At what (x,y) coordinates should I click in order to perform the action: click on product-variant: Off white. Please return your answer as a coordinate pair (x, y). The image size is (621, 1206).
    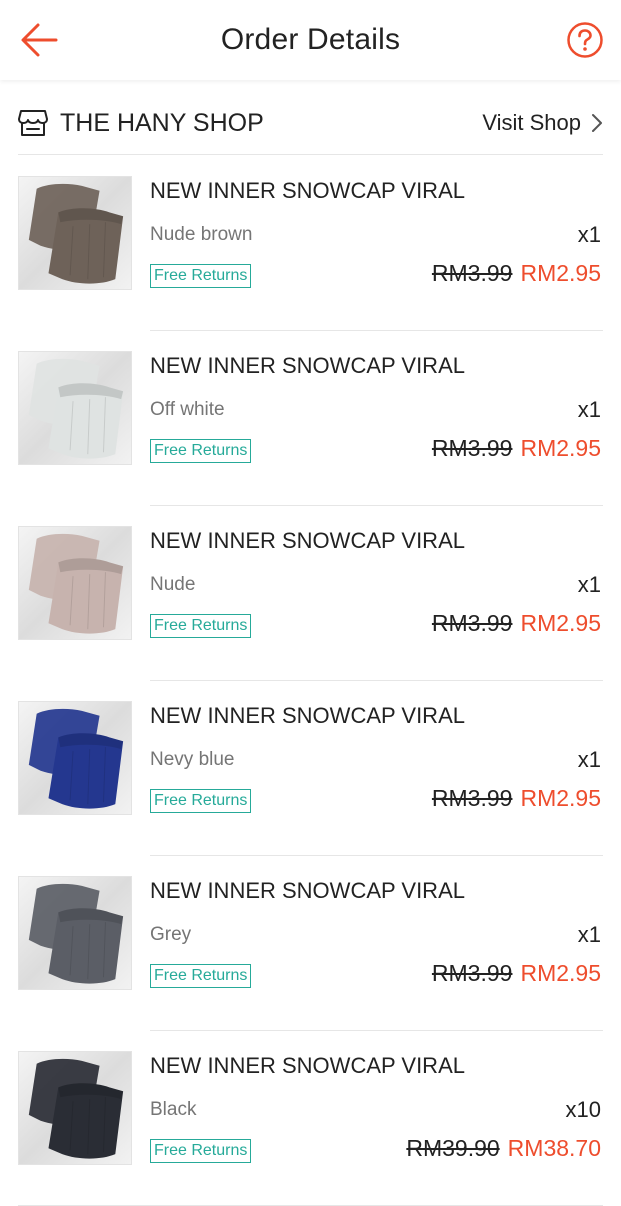
    Looking at the image, I should click on (187, 409).